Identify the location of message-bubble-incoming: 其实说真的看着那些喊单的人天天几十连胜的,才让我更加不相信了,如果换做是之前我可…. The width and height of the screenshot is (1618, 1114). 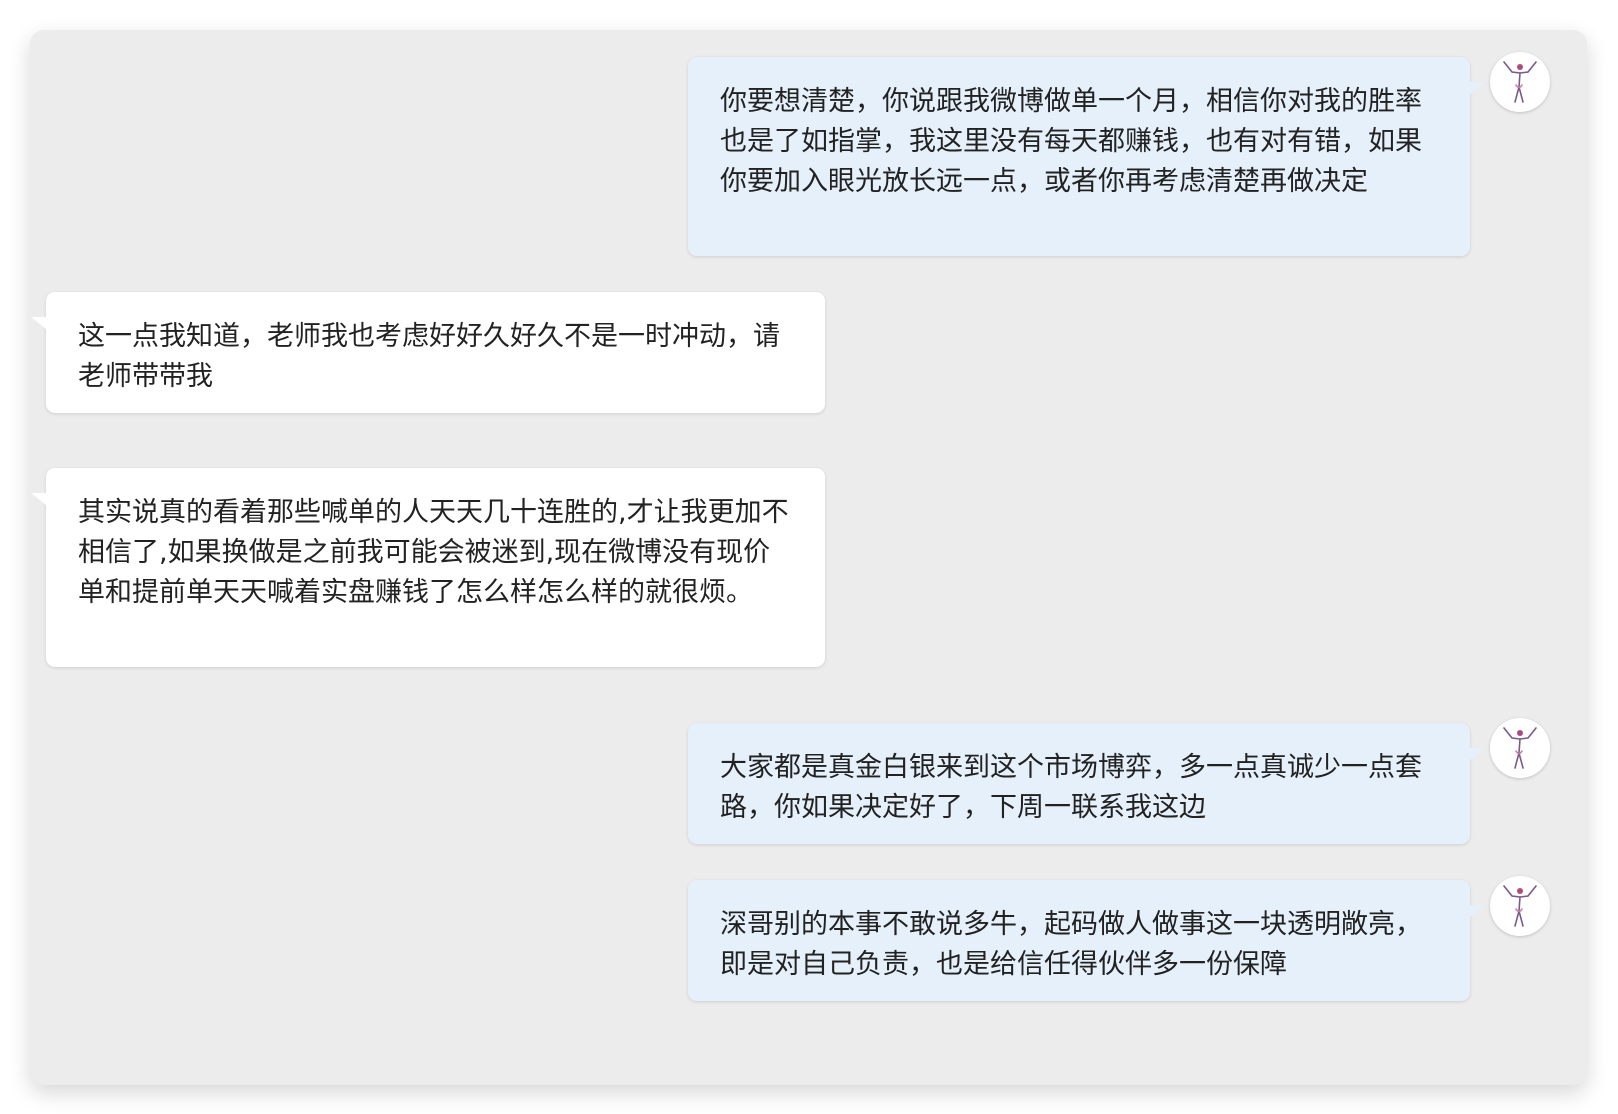
(428, 567).